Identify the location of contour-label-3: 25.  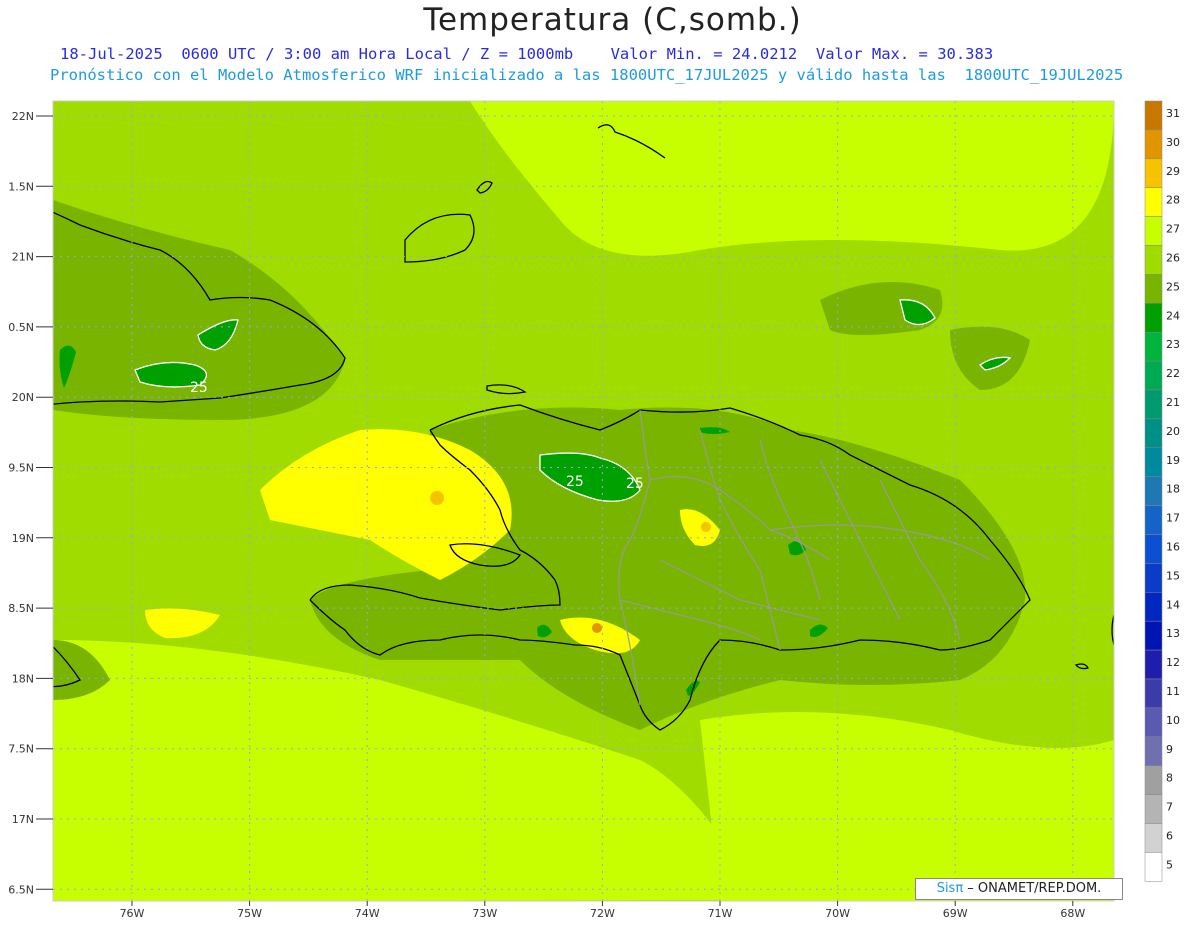
(635, 484).